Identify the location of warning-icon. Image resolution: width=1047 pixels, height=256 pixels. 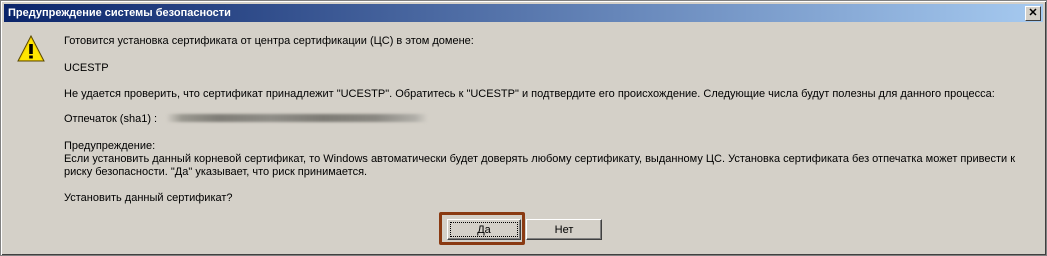
(31, 48).